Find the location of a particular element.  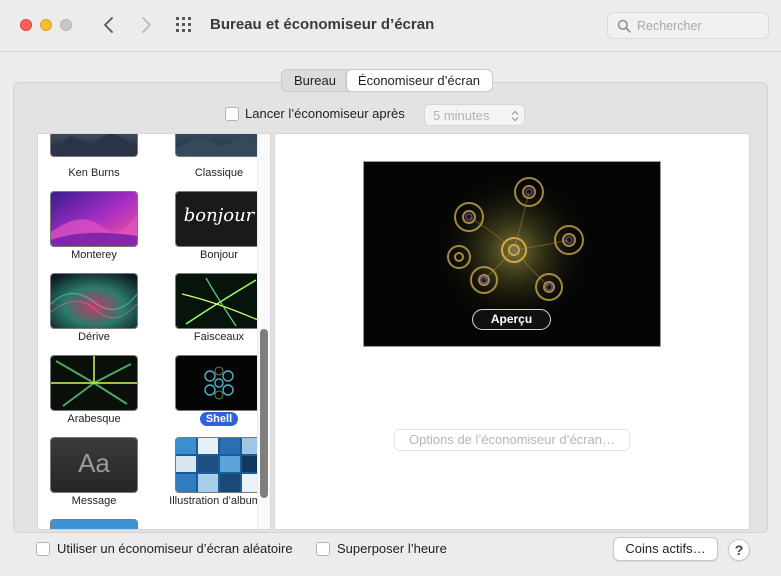

search-icon is located at coordinates (624, 26).